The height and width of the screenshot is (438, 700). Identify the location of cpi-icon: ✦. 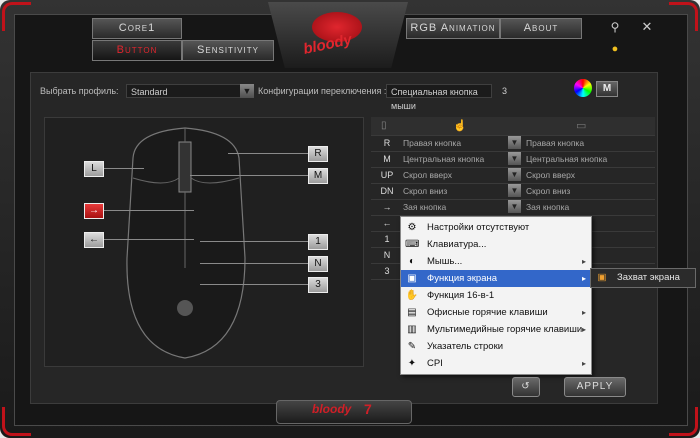
(412, 363).